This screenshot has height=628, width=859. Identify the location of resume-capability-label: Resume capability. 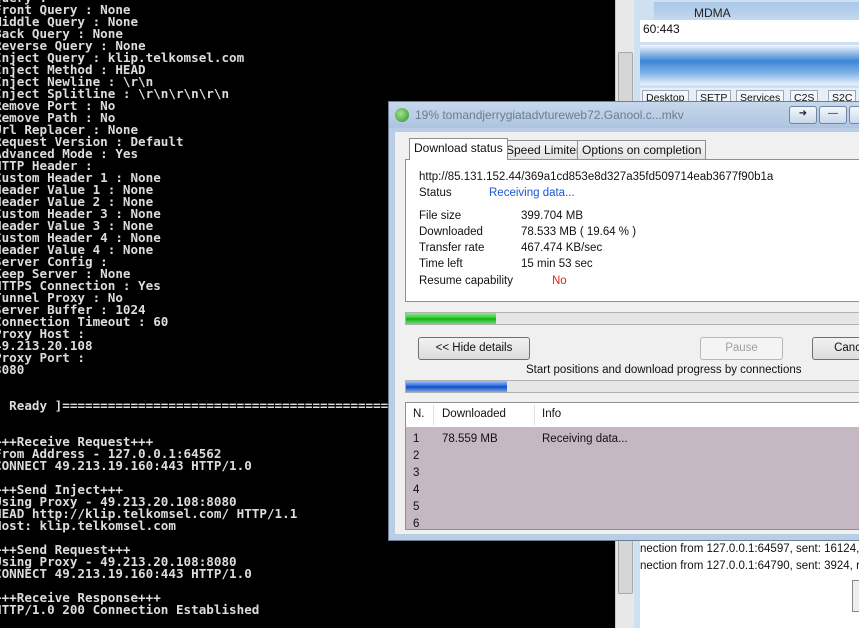
(466, 281).